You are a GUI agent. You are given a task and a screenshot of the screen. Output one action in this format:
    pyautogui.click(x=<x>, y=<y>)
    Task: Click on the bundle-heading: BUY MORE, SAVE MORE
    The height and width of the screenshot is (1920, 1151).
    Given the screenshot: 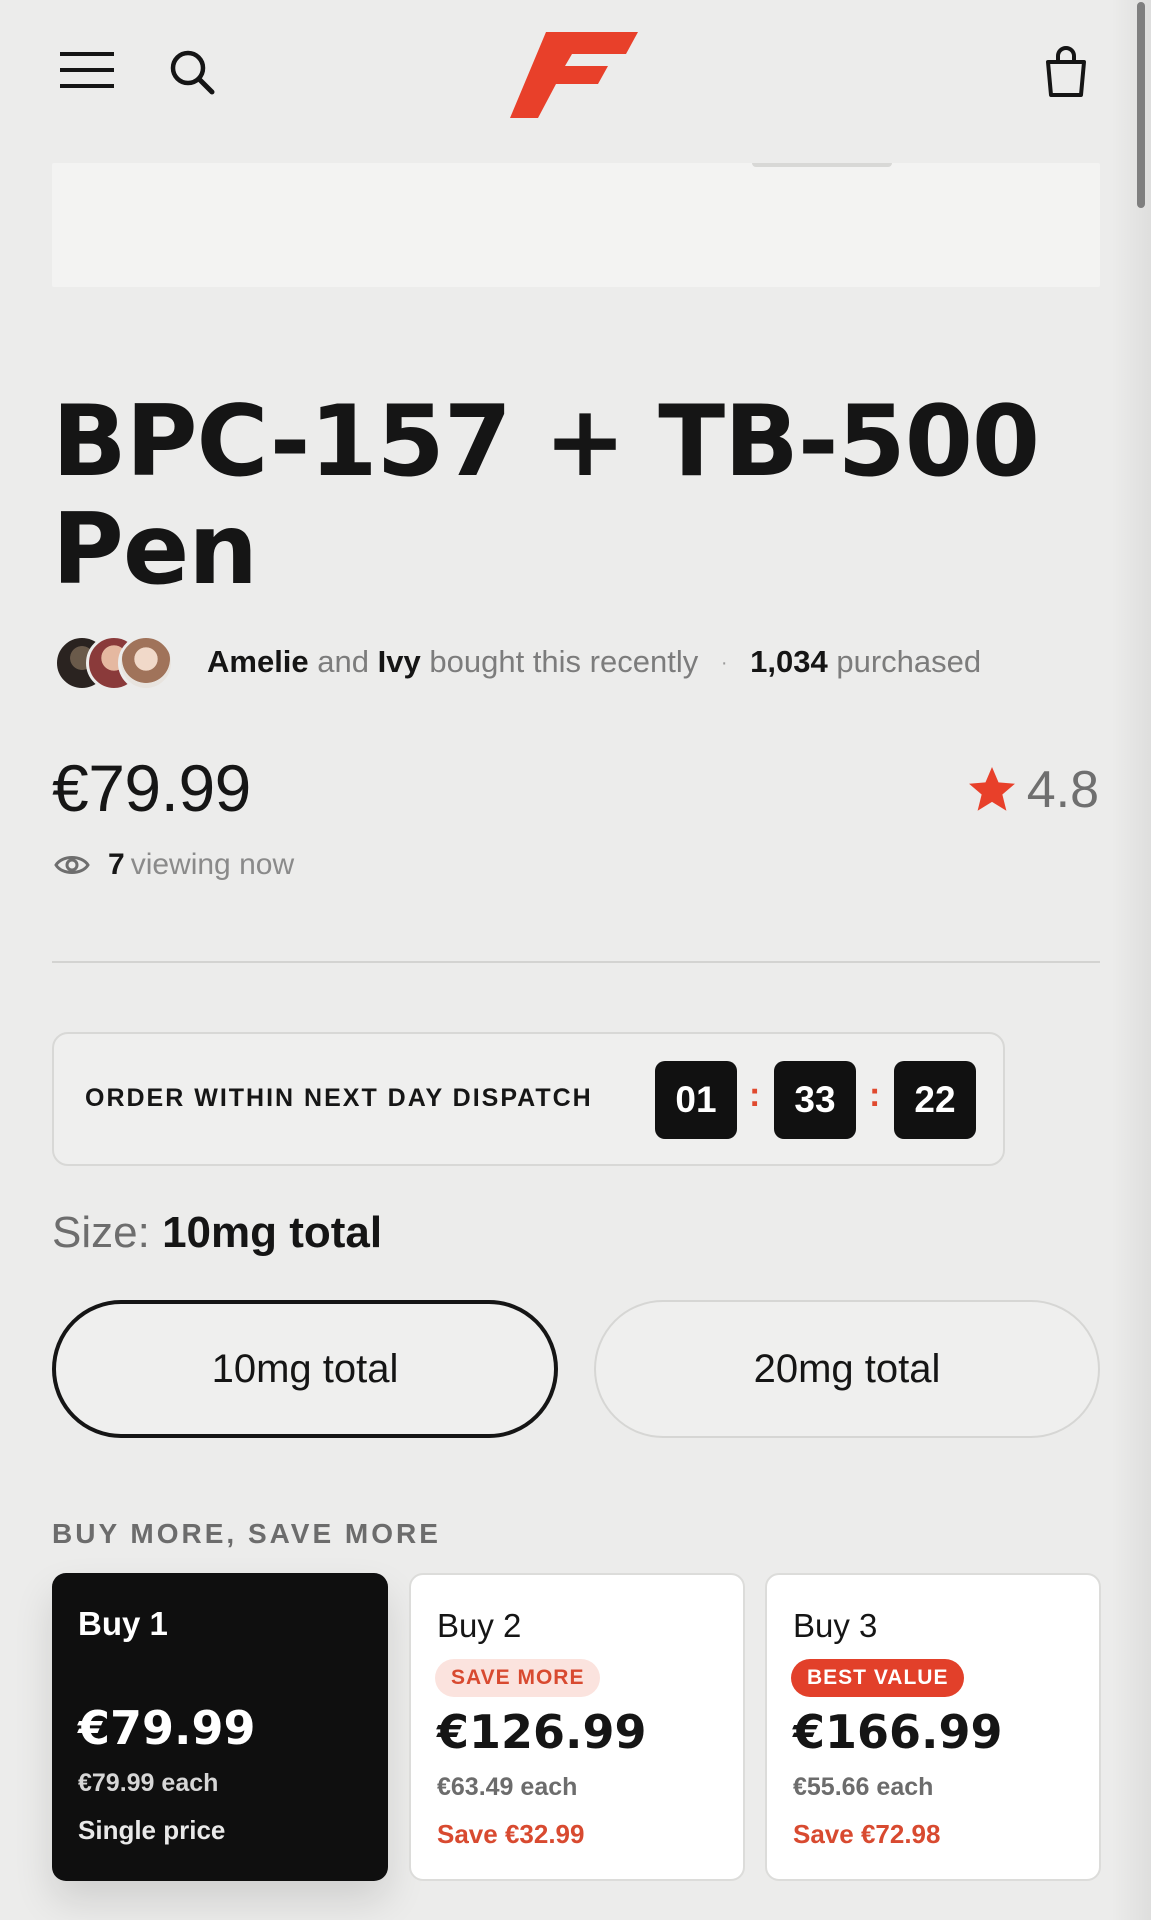 What is the action you would take?
    pyautogui.click(x=246, y=1533)
    